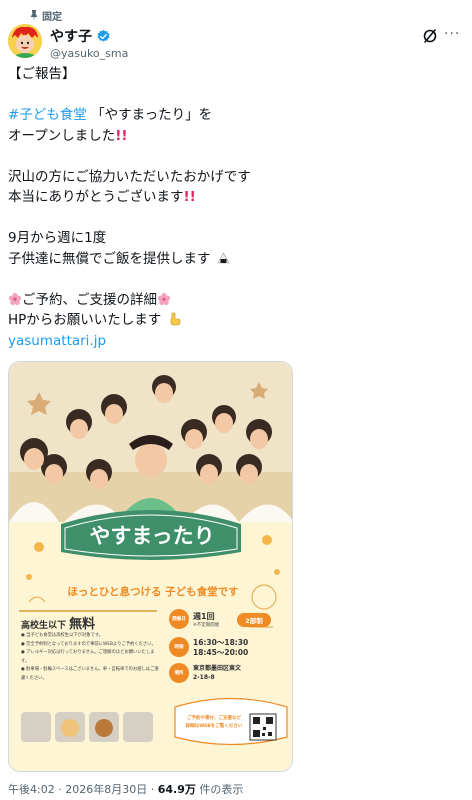  I want to click on tweet-meta: 午後4:02 · 2026年8月30日 · 64.9万 件の表示, so click(126, 789).